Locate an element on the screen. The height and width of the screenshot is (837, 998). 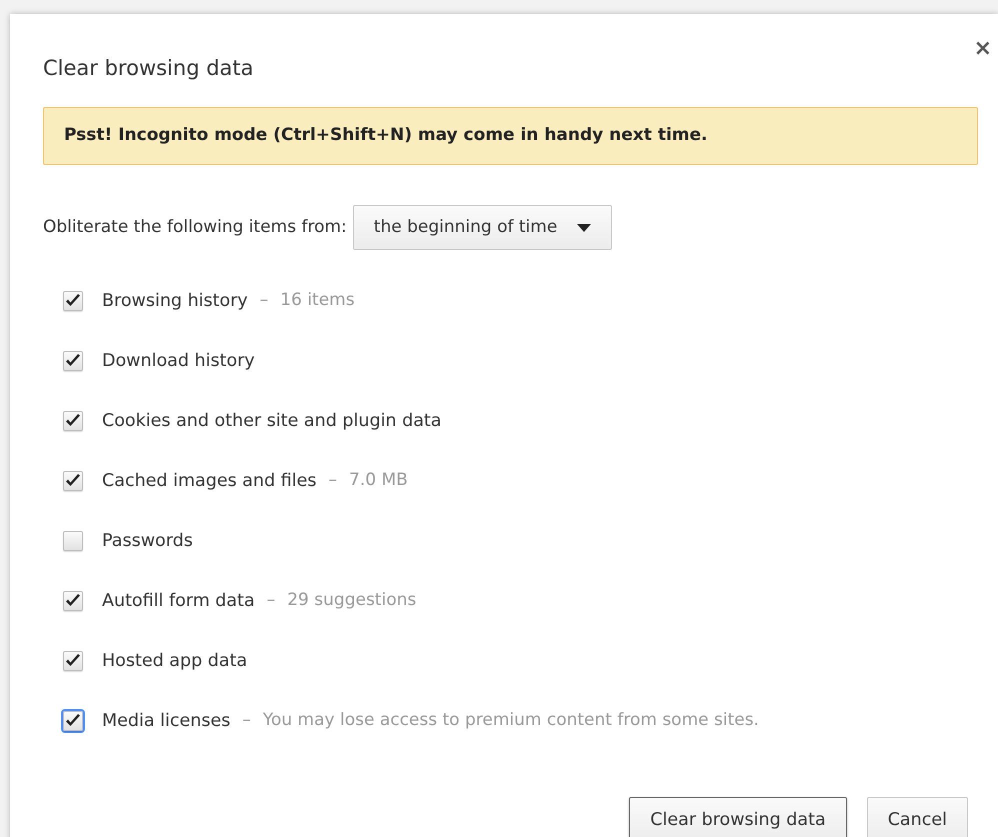
item-detail: 7.0 MB is located at coordinates (378, 480).